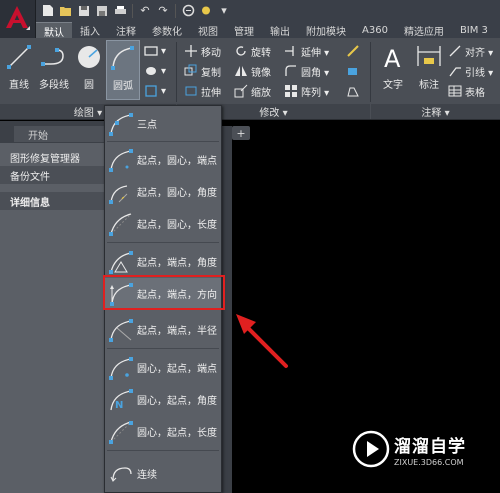  Describe the element at coordinates (241, 133) in the screenshot. I see `new-tab-button: +` at that location.